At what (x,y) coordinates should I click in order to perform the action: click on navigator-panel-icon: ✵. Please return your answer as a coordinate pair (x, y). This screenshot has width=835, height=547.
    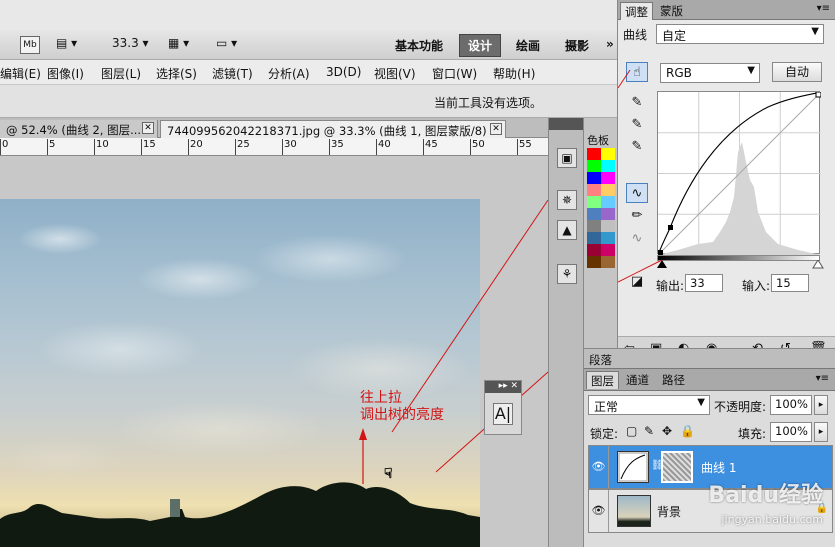
    Looking at the image, I should click on (567, 200).